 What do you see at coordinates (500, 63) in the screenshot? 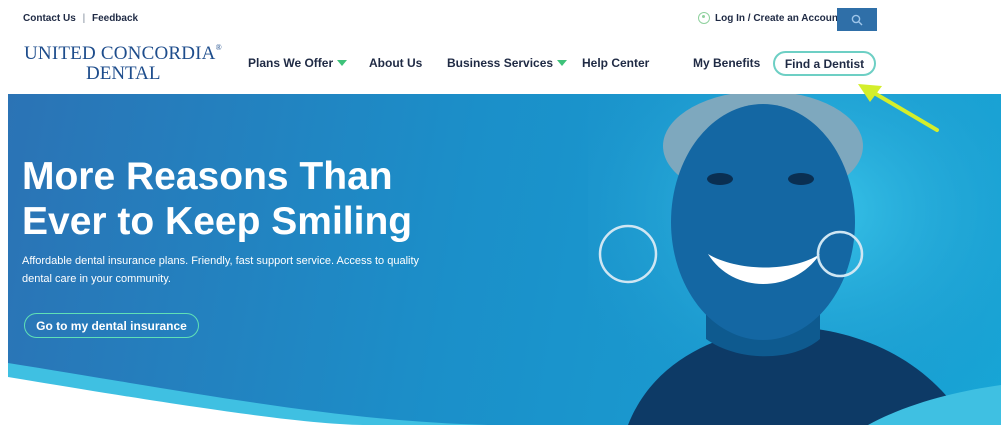
I see `nav-label: Business Services` at bounding box center [500, 63].